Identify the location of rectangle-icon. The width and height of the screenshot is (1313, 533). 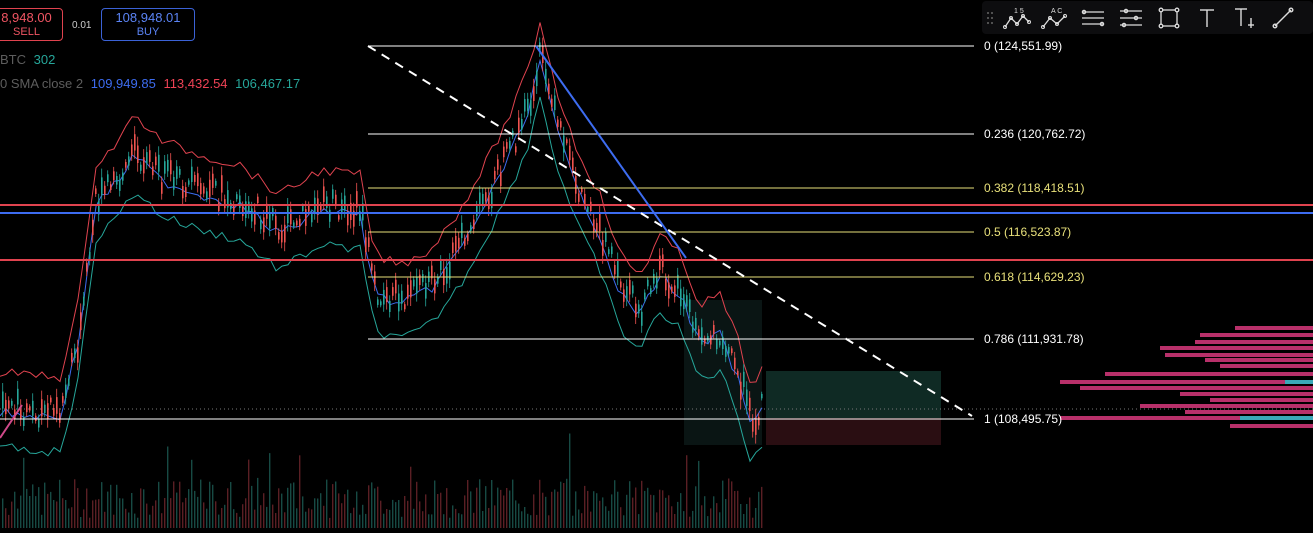
(1169, 17).